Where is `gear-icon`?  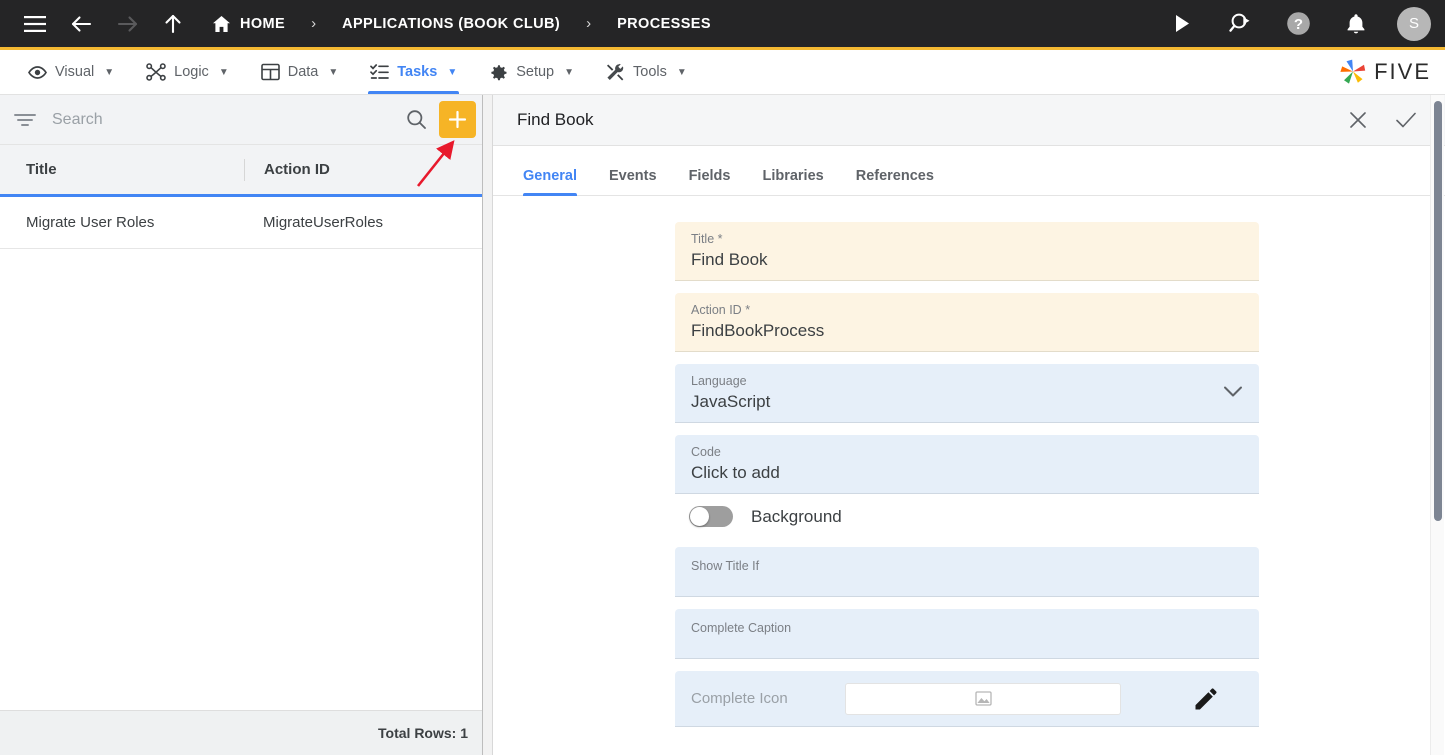 gear-icon is located at coordinates (498, 72).